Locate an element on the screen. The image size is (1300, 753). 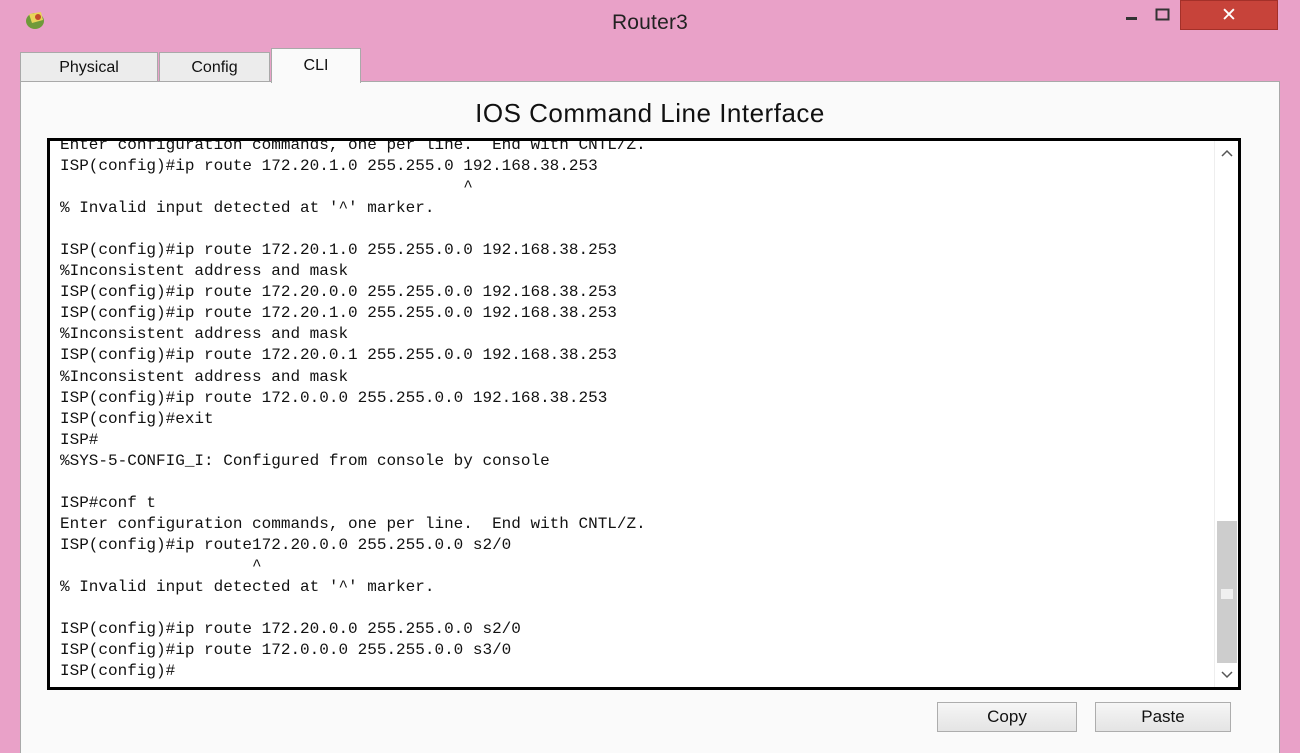
window-title: Router3 is located at coordinates (650, 22).